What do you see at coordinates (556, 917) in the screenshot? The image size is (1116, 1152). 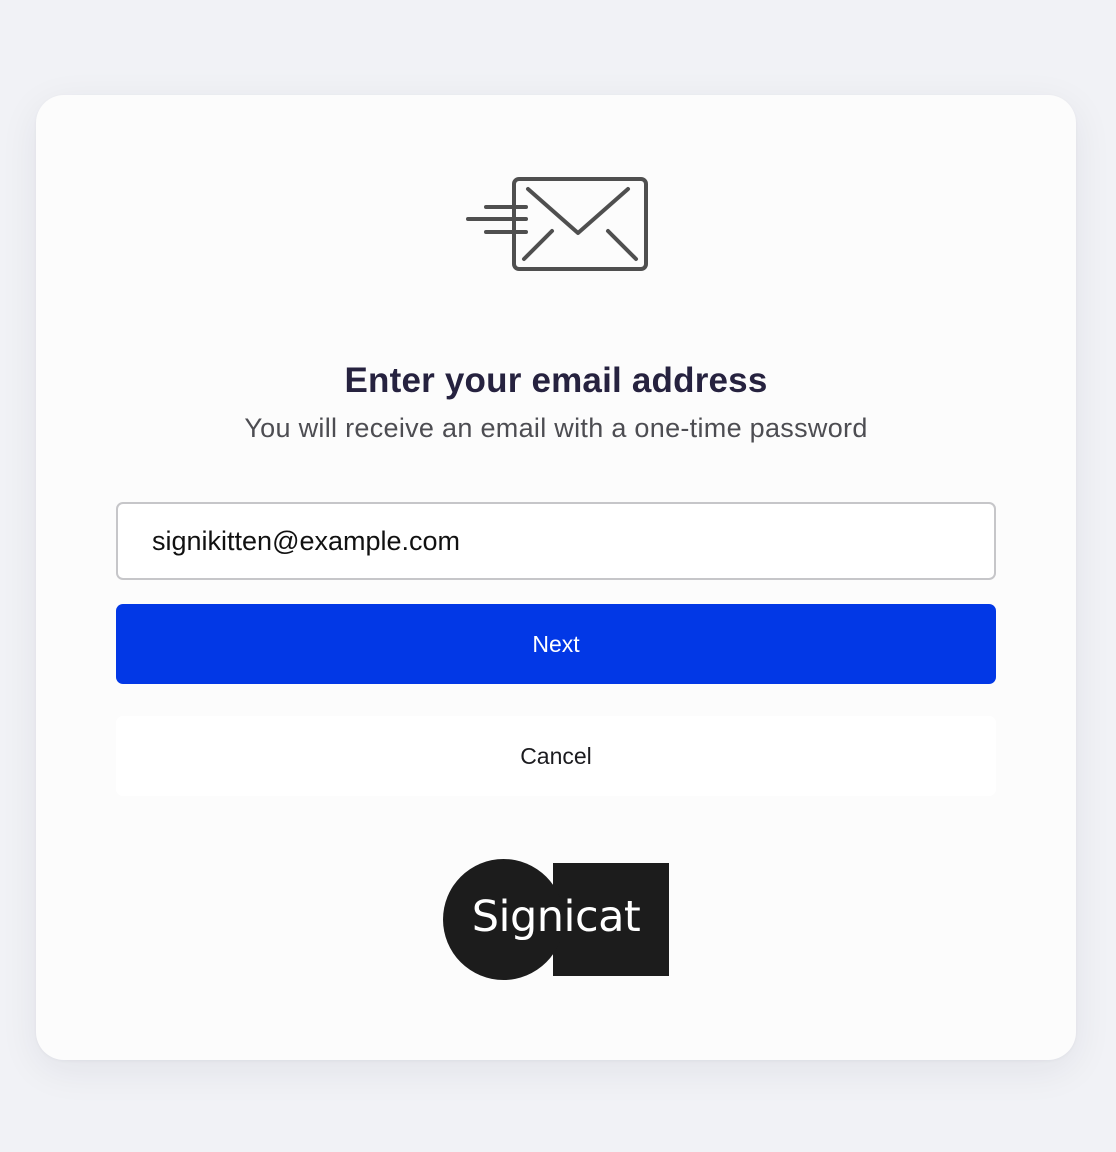 I see `logo-text: Signicat` at bounding box center [556, 917].